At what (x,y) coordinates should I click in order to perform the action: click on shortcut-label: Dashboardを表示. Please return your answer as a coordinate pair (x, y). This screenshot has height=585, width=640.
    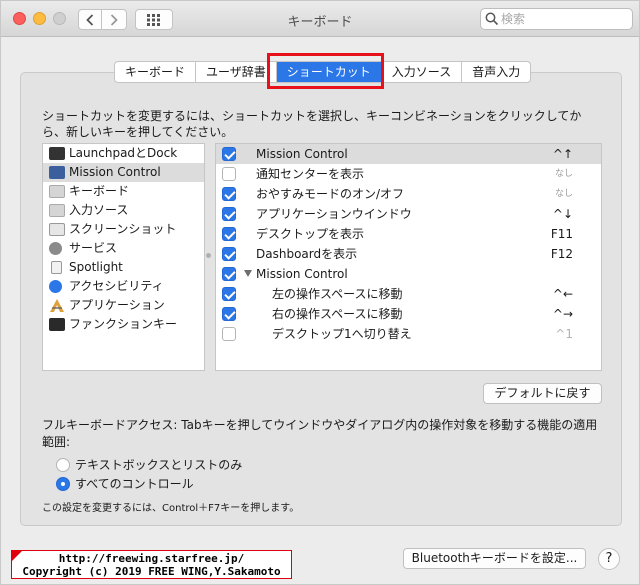
    Looking at the image, I should click on (307, 254).